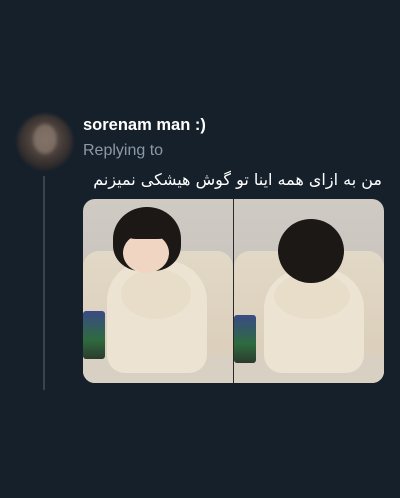 The width and height of the screenshot is (400, 498). I want to click on photo-right, so click(309, 291).